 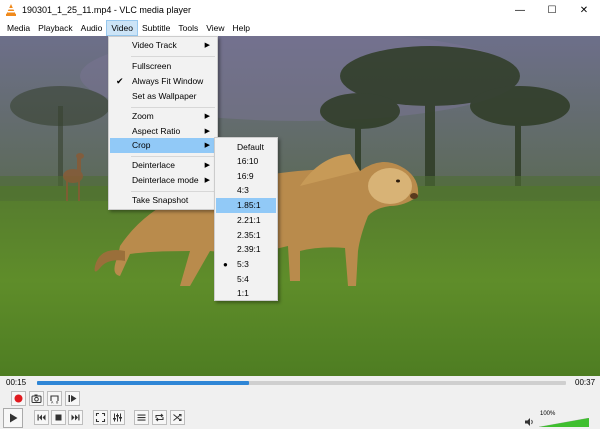 What do you see at coordinates (564, 422) in the screenshot?
I see `volume-slider` at bounding box center [564, 422].